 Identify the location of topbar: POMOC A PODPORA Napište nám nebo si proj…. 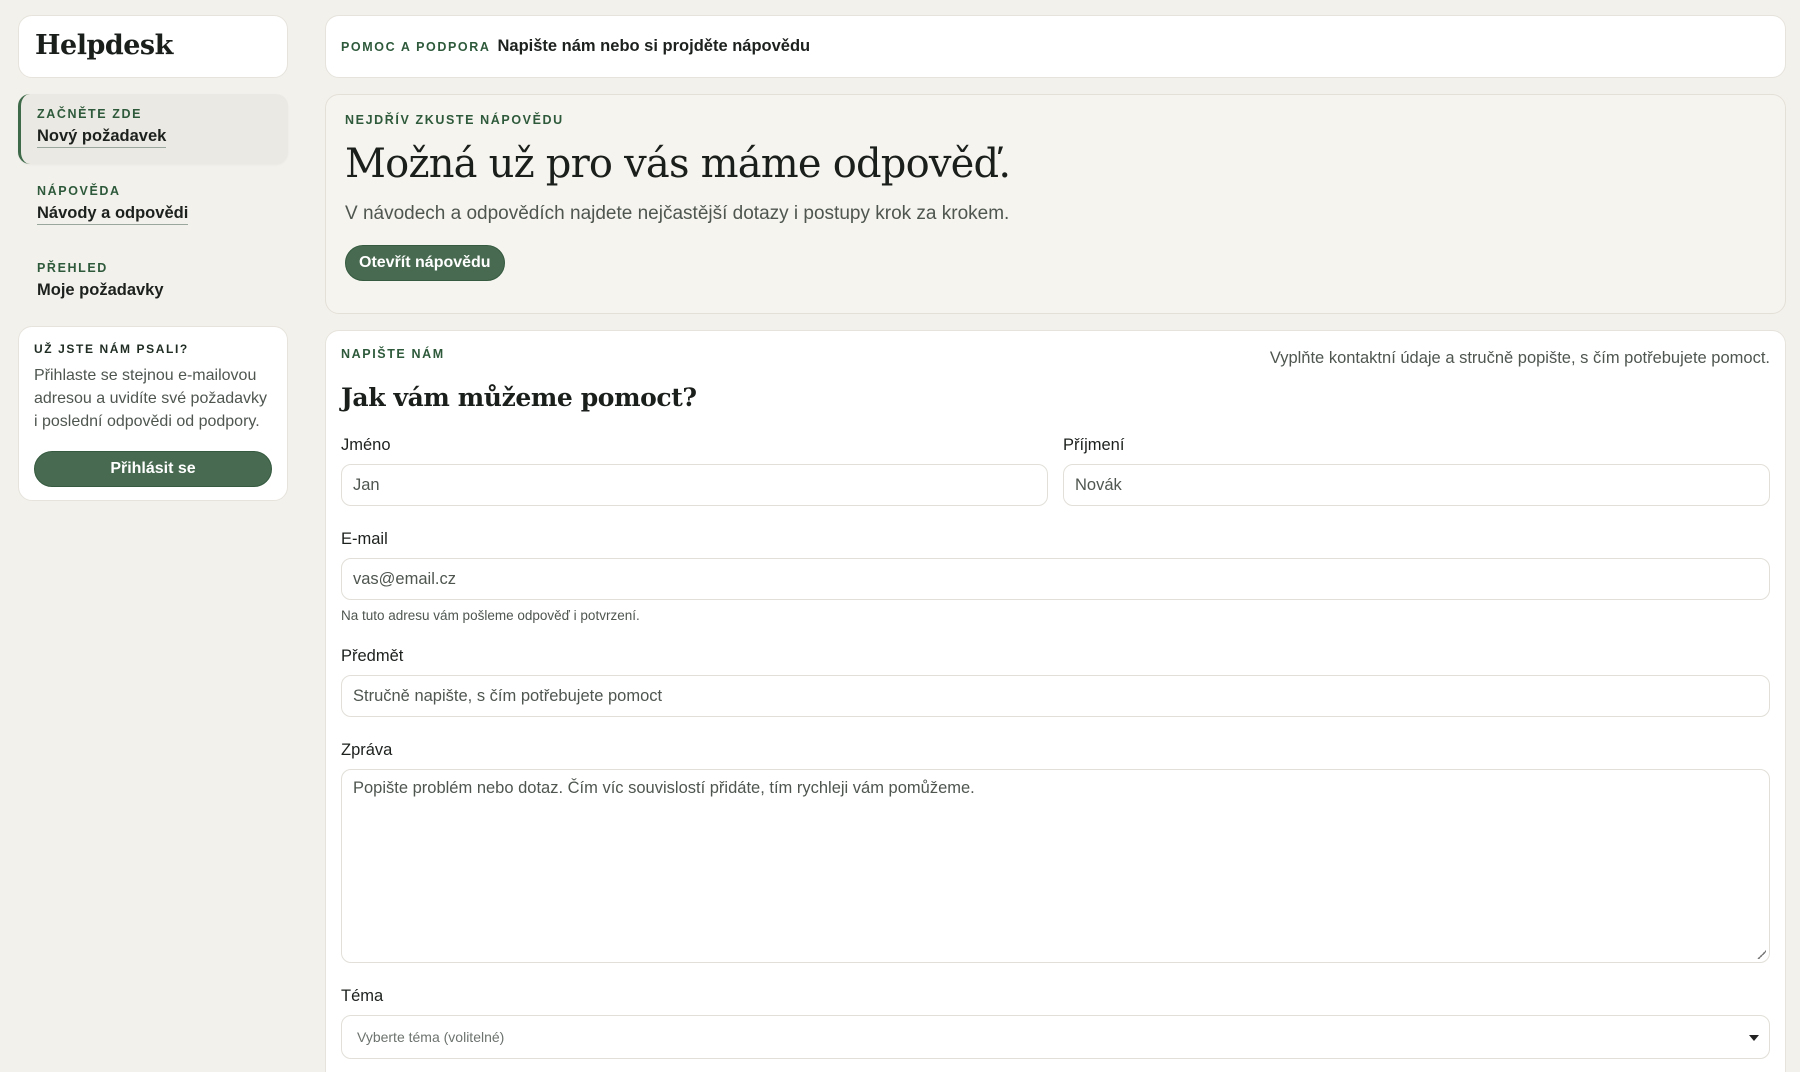
(1055, 46).